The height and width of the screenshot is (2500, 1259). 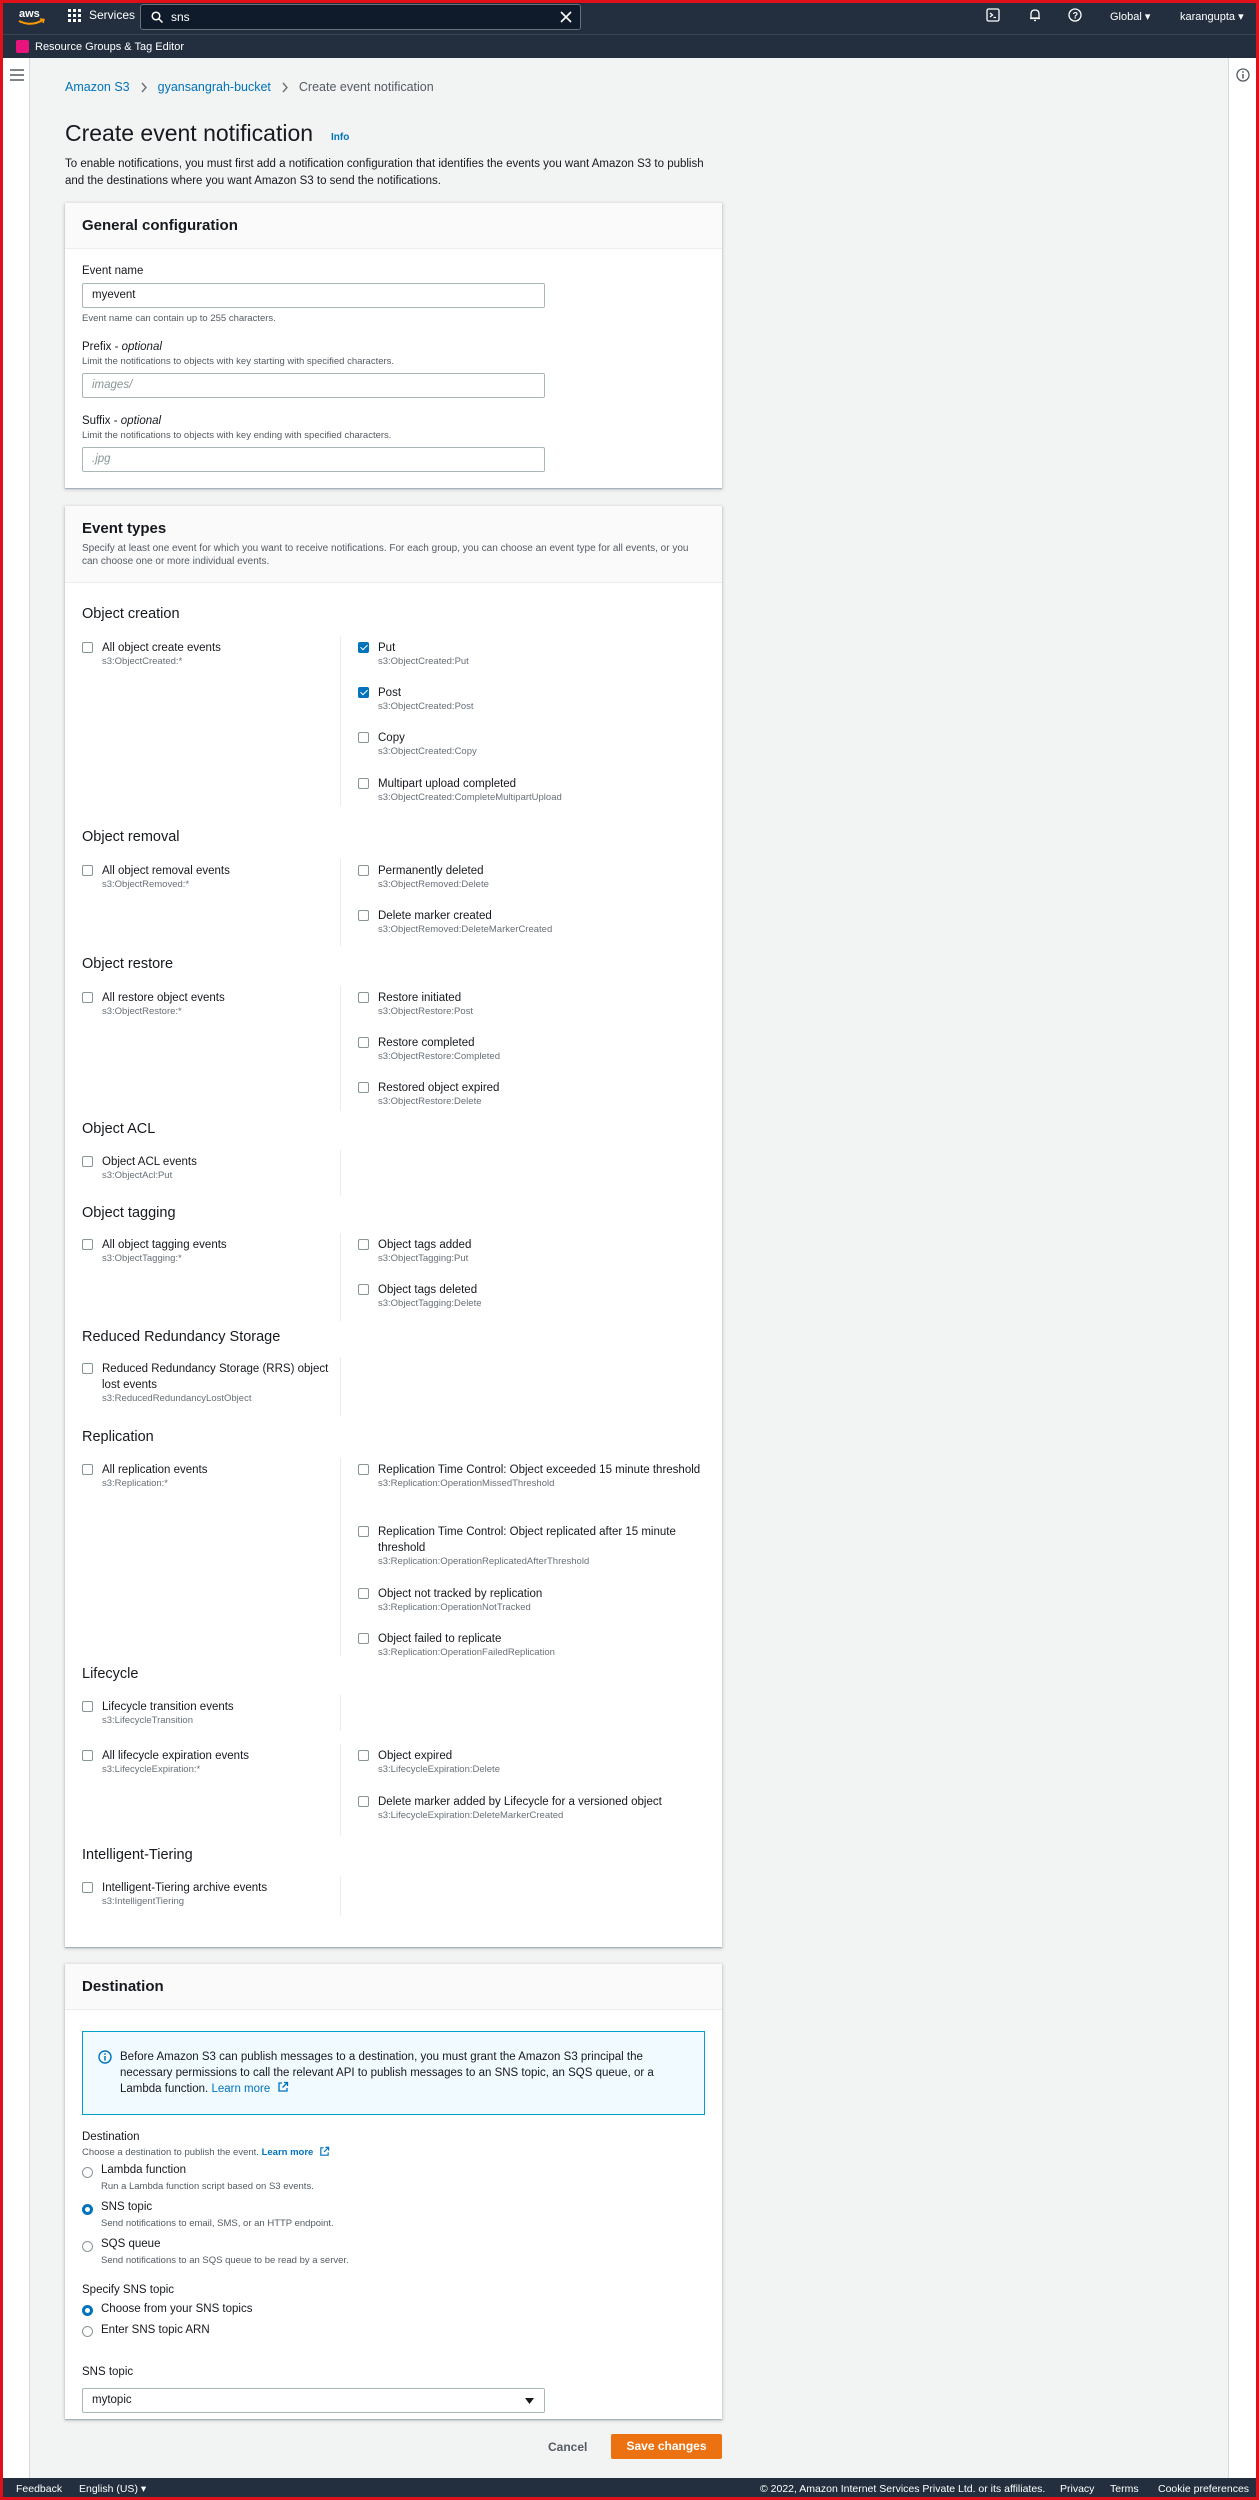 What do you see at coordinates (137, 1175) in the screenshot?
I see `event-code: s3:ObjectAcl:Put` at bounding box center [137, 1175].